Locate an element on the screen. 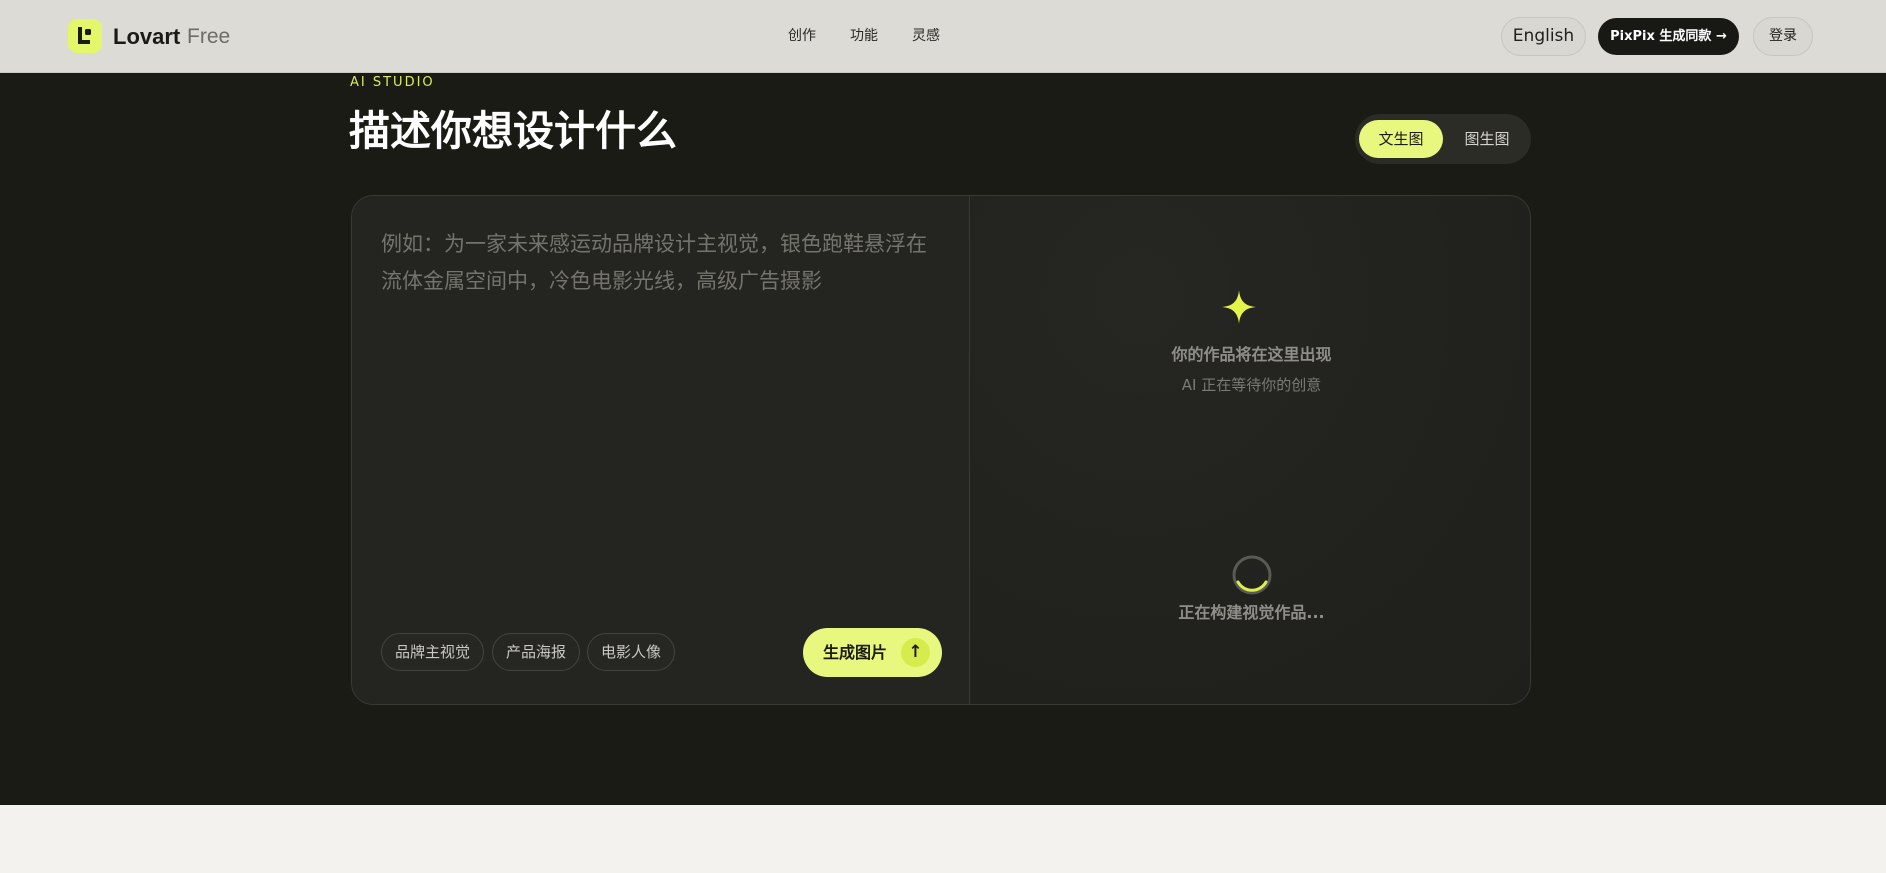 Image resolution: width=1886 pixels, height=873 pixels. chip-film-portrait: 电影人像 is located at coordinates (631, 652).